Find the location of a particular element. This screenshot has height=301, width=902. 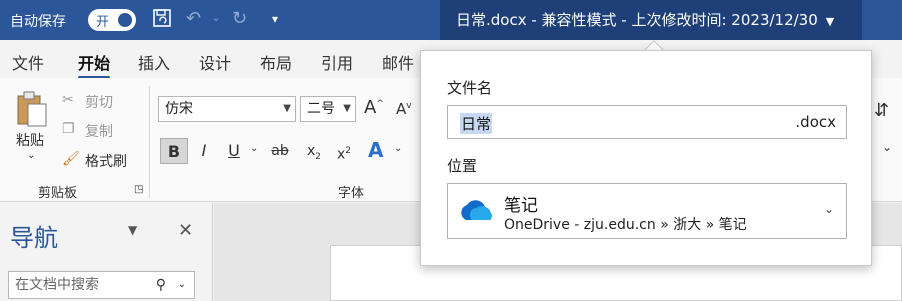

cut-icon: ✂ is located at coordinates (68, 100).